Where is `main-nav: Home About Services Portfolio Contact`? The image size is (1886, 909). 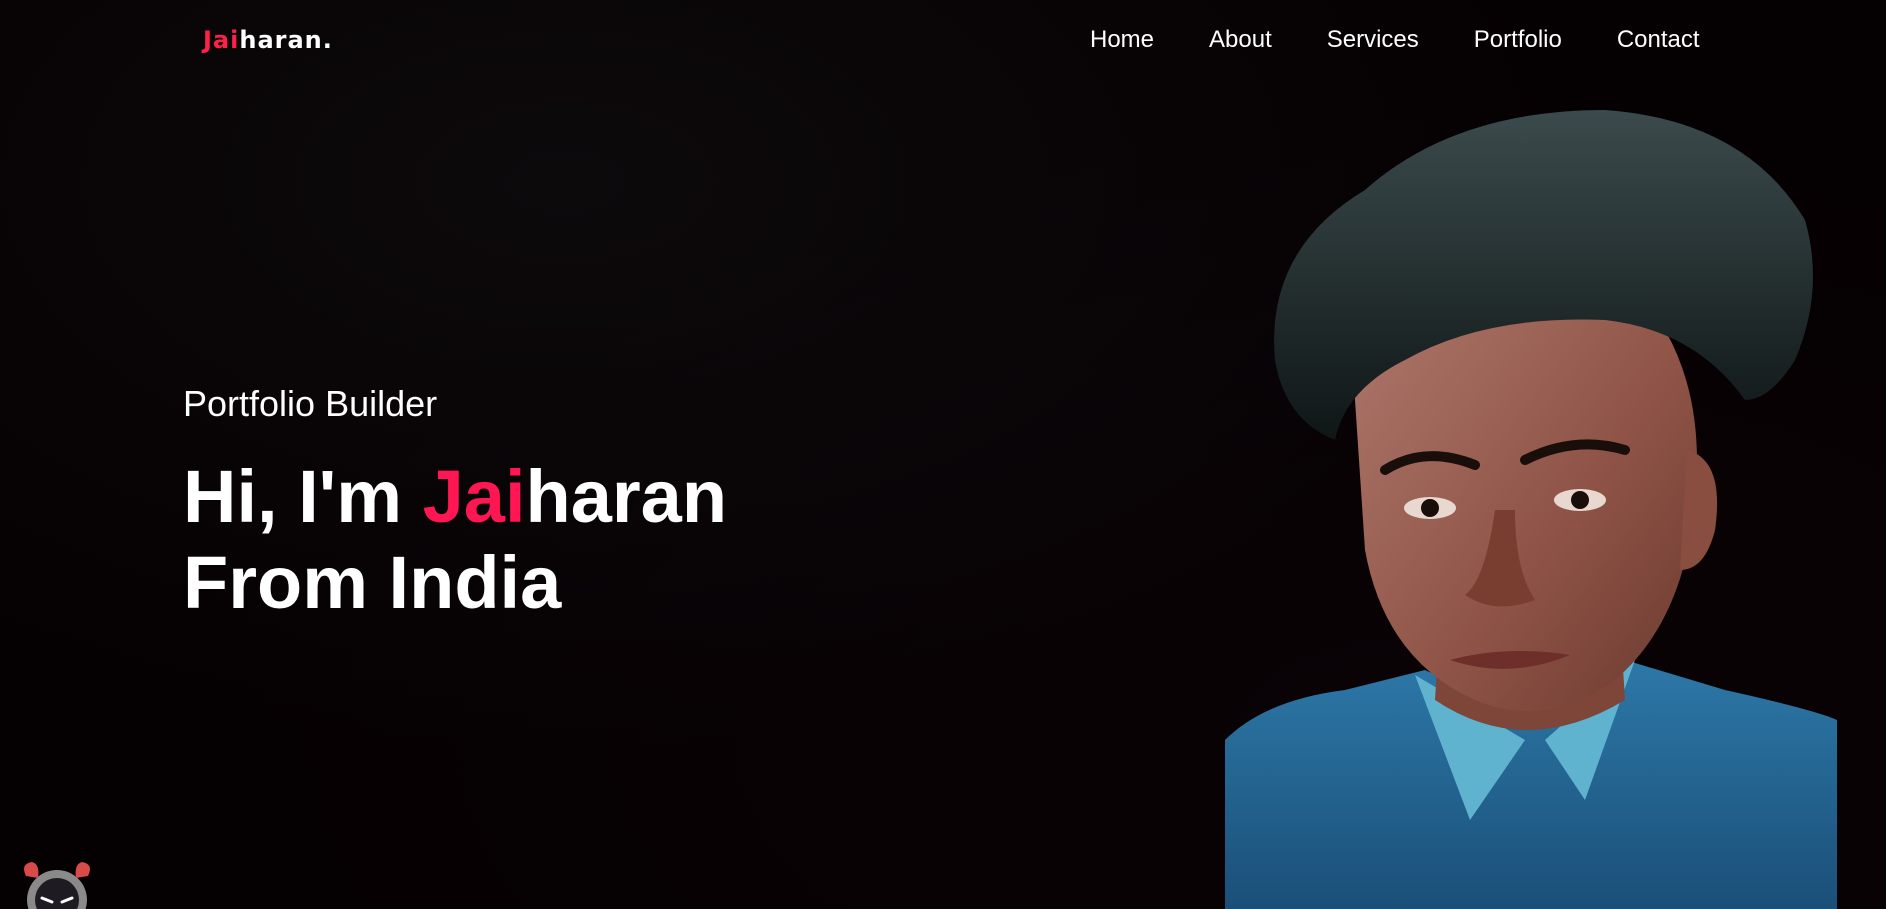 main-nav: Home About Services Portfolio Contact is located at coordinates (1395, 40).